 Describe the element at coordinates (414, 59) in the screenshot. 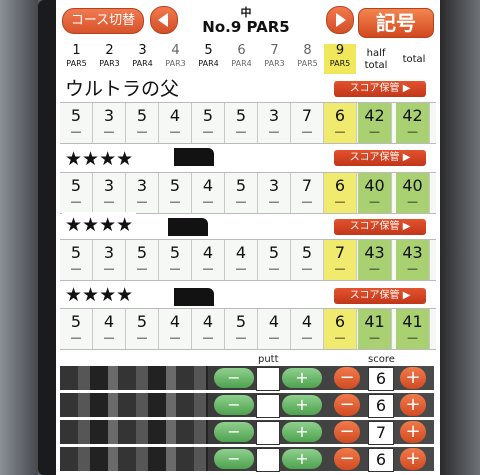

I see `total-header: total` at that location.